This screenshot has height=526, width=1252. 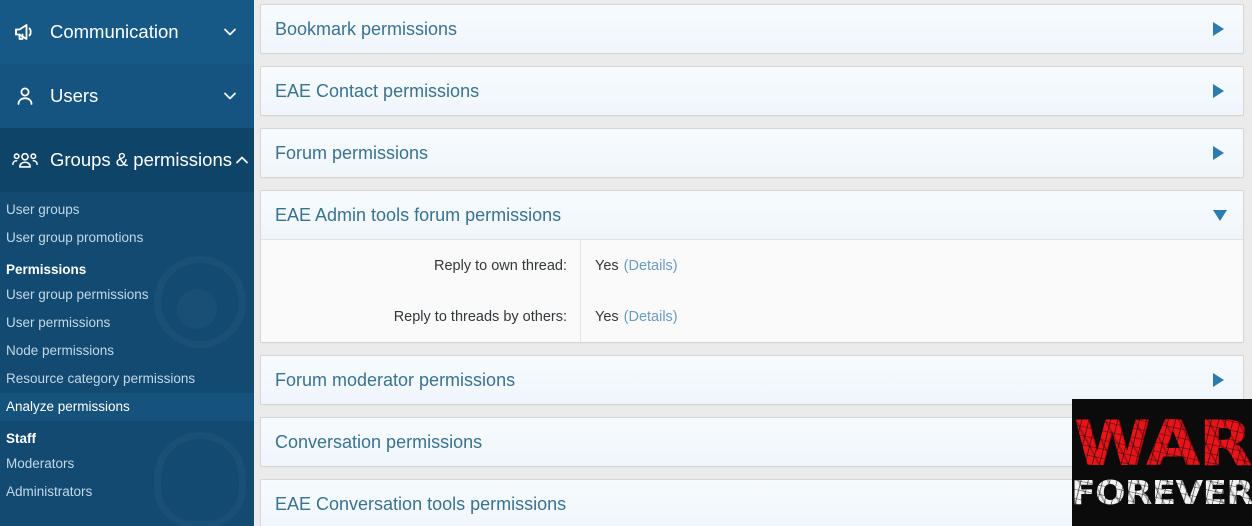 I want to click on sidebar-item-analyze-permissions: Analyze permissions, so click(x=127, y=407).